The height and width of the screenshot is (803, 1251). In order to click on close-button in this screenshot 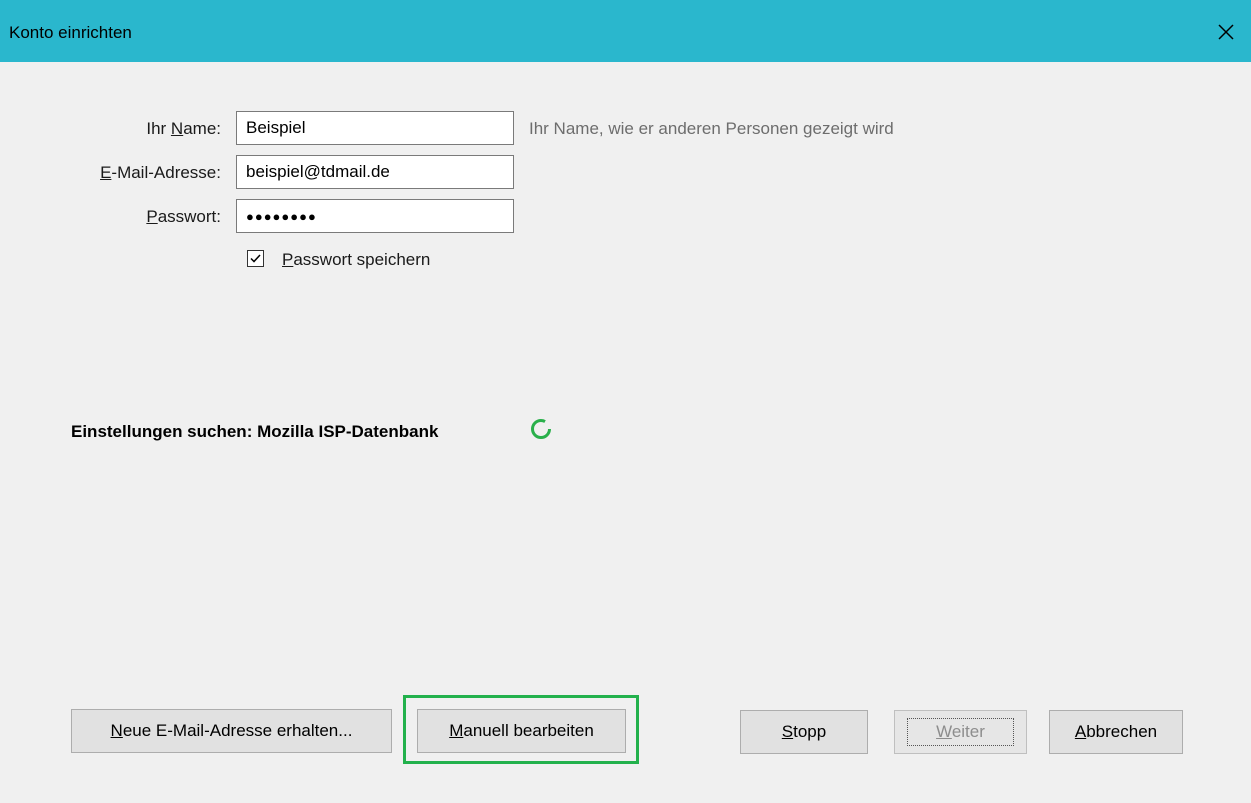, I will do `click(1226, 32)`.